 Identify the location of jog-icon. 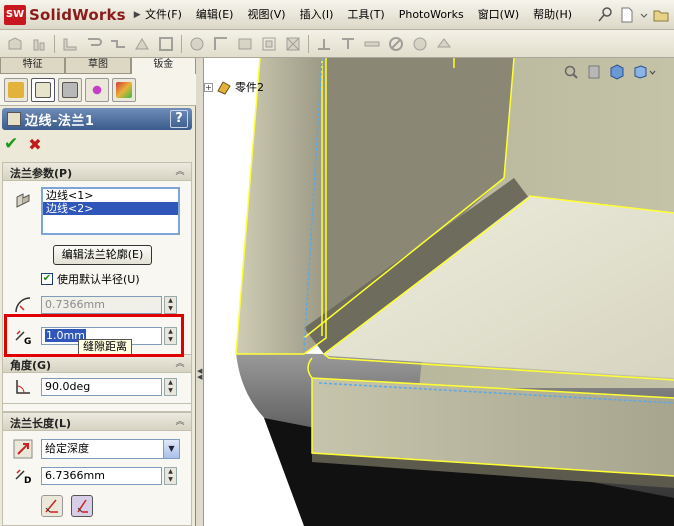
(118, 44).